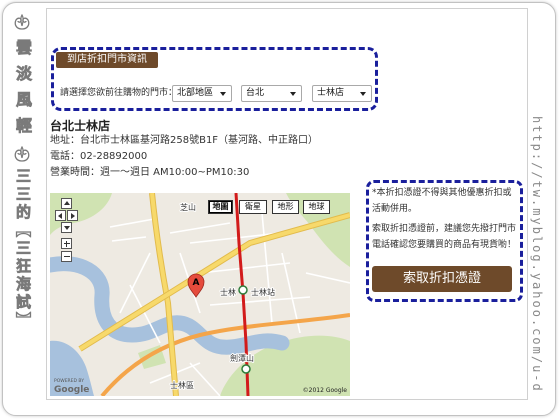  Describe the element at coordinates (69, 381) in the screenshot. I see `map-powered-by: POWERED BY` at that location.